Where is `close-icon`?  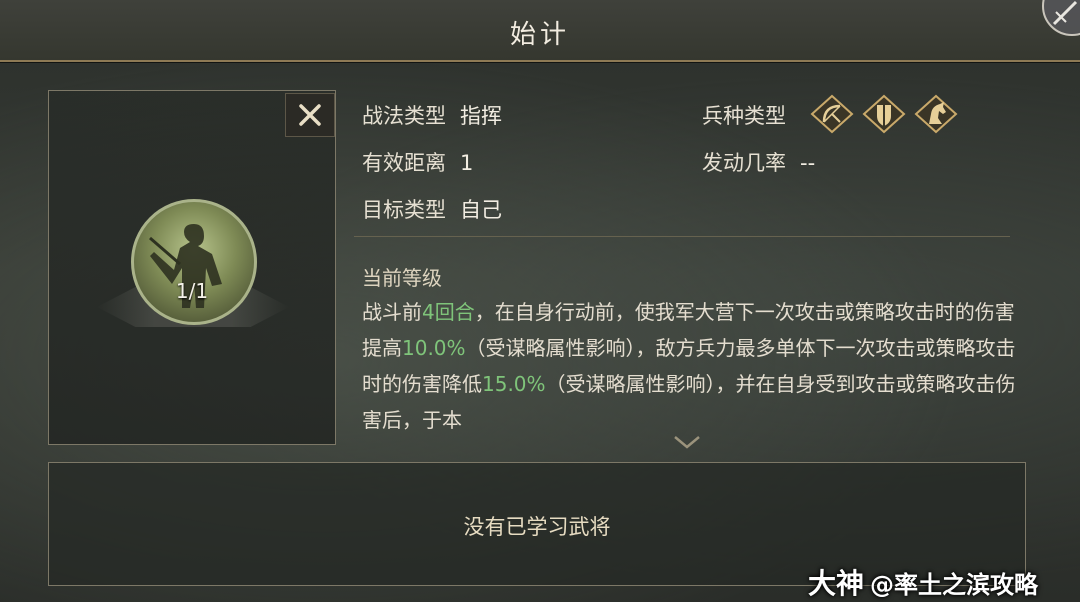 close-icon is located at coordinates (310, 115).